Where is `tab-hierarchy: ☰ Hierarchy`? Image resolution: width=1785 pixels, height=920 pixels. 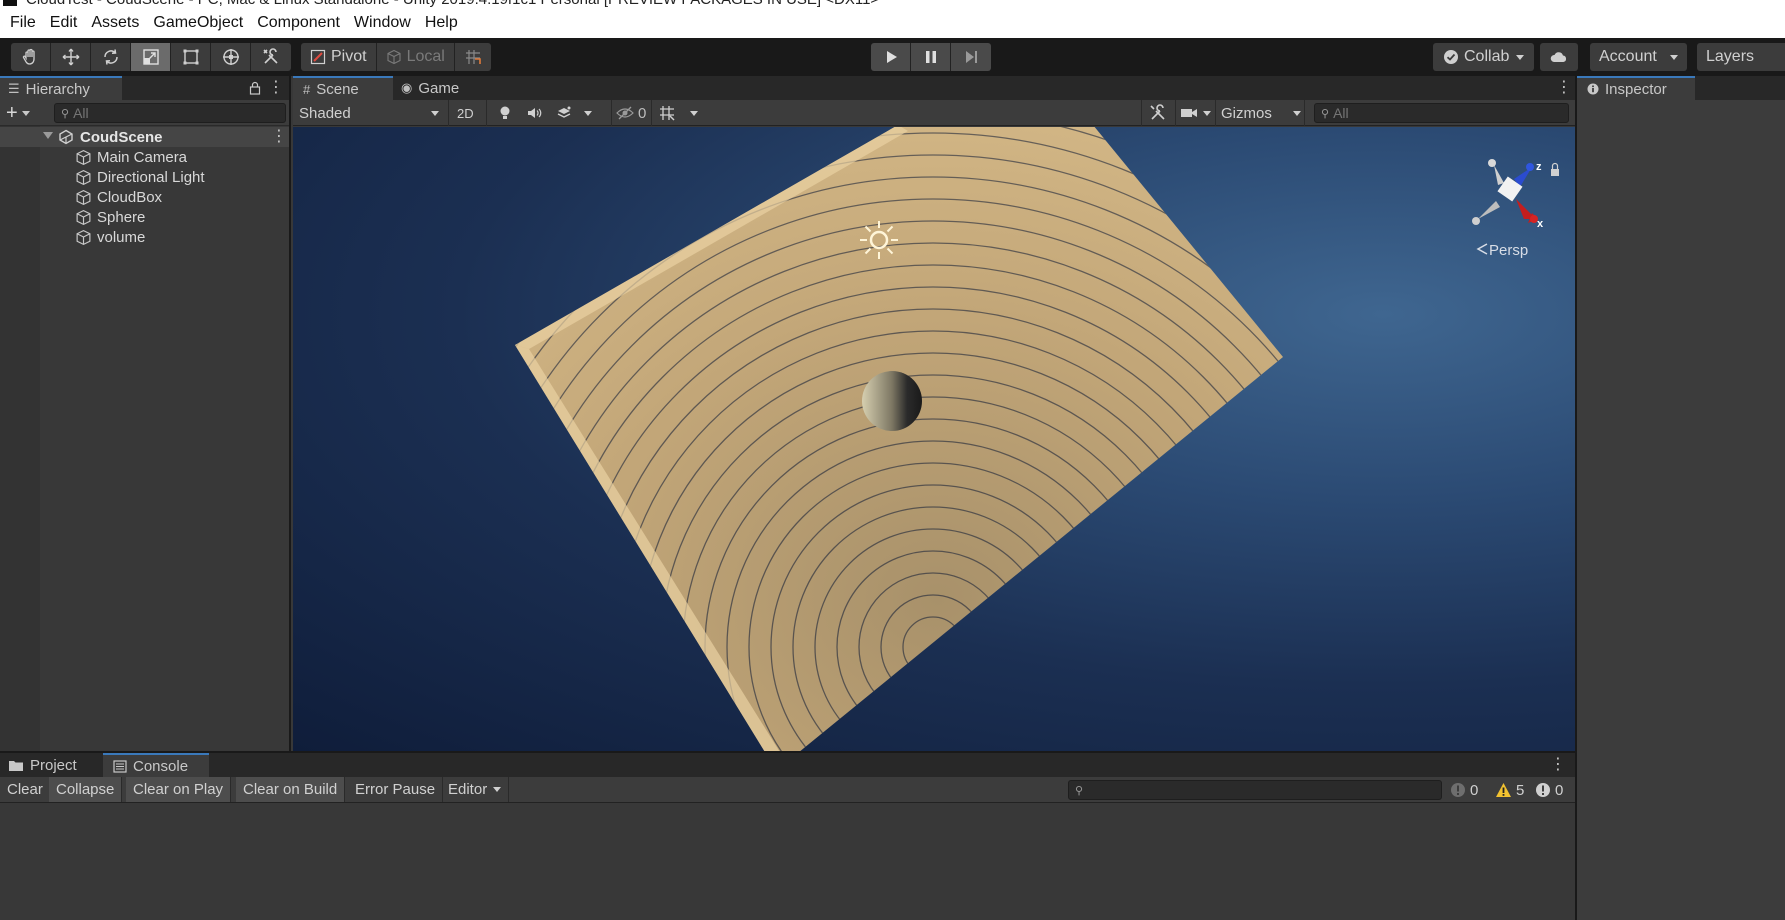 tab-hierarchy: ☰ Hierarchy is located at coordinates (61, 88).